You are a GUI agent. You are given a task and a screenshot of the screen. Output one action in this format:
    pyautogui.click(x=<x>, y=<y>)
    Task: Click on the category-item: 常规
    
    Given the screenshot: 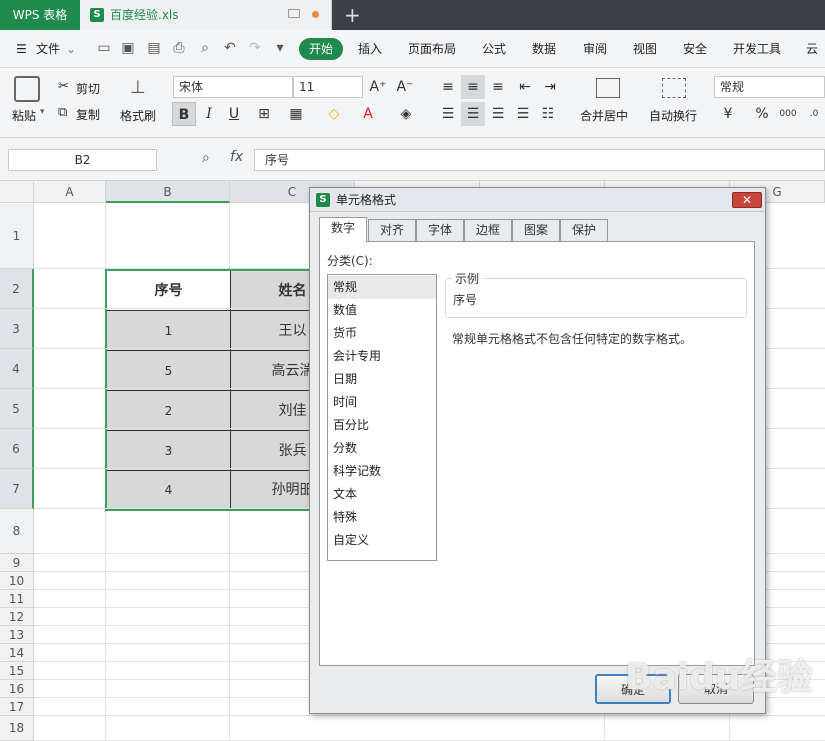 What is the action you would take?
    pyautogui.click(x=382, y=287)
    